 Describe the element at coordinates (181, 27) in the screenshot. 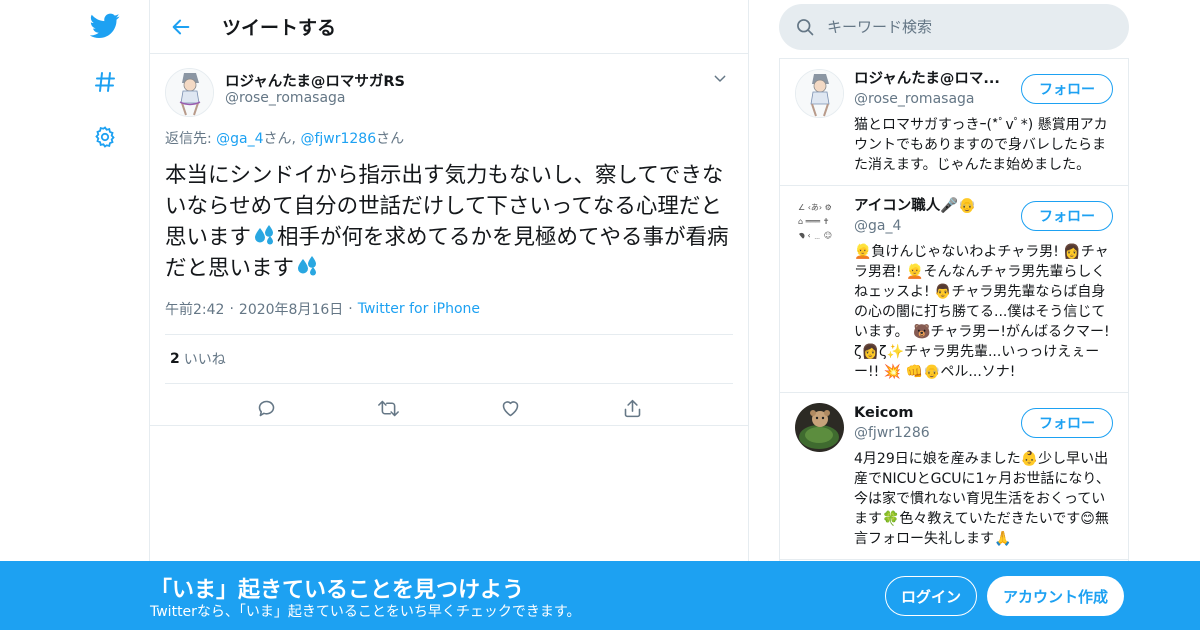

I see `arrow-left-icon` at that location.